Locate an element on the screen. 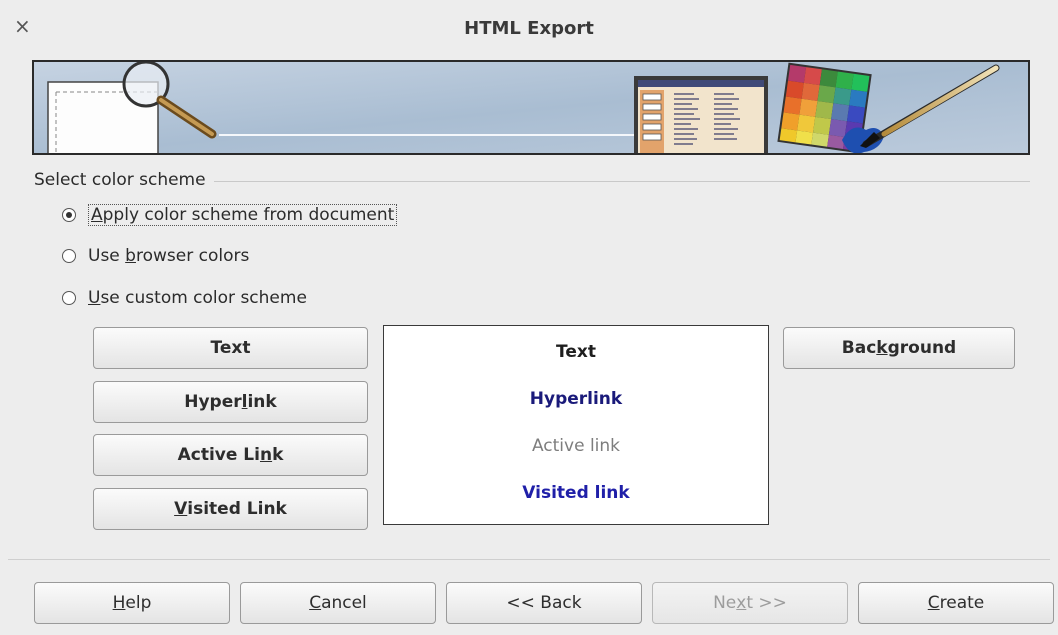  title-bar: × HTML Export is located at coordinates (529, 28).